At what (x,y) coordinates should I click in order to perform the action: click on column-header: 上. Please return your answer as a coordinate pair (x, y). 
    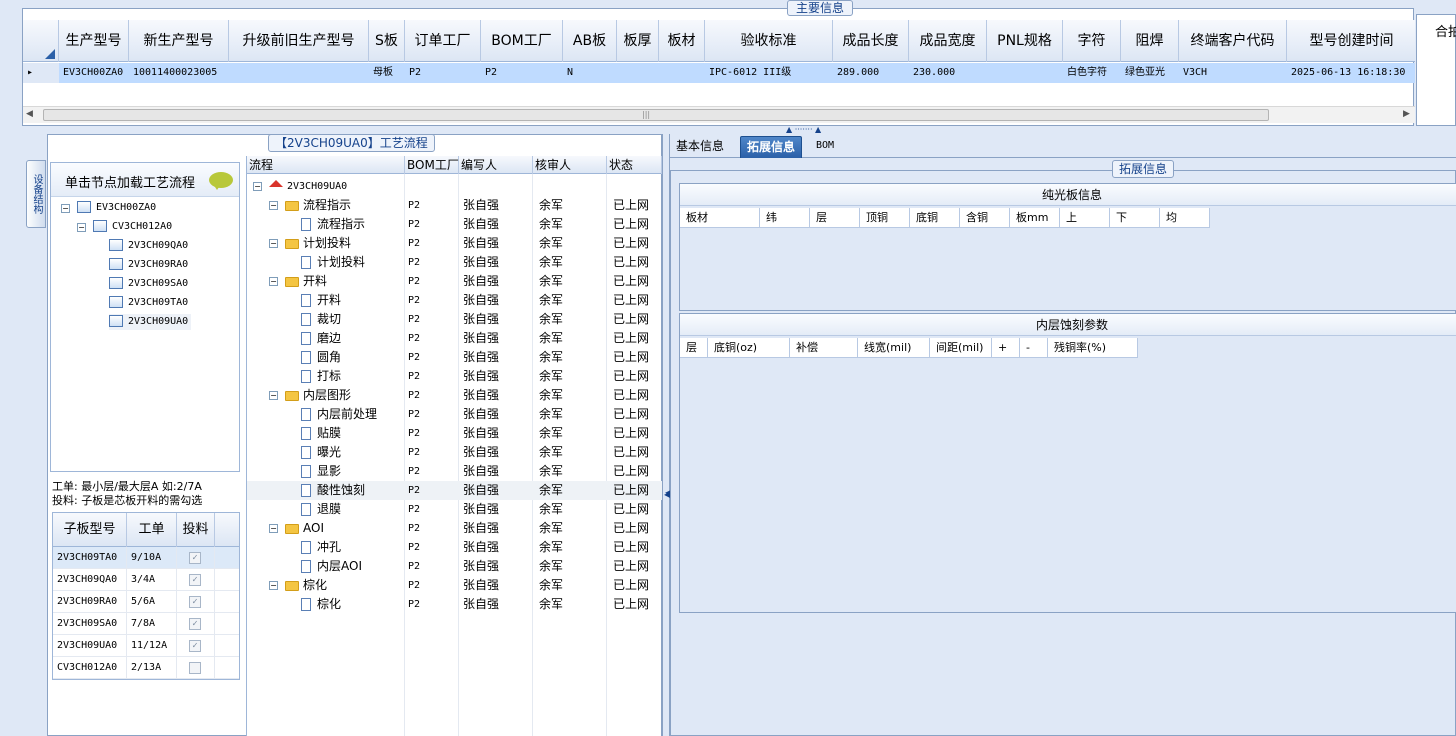
    Looking at the image, I should click on (1085, 218).